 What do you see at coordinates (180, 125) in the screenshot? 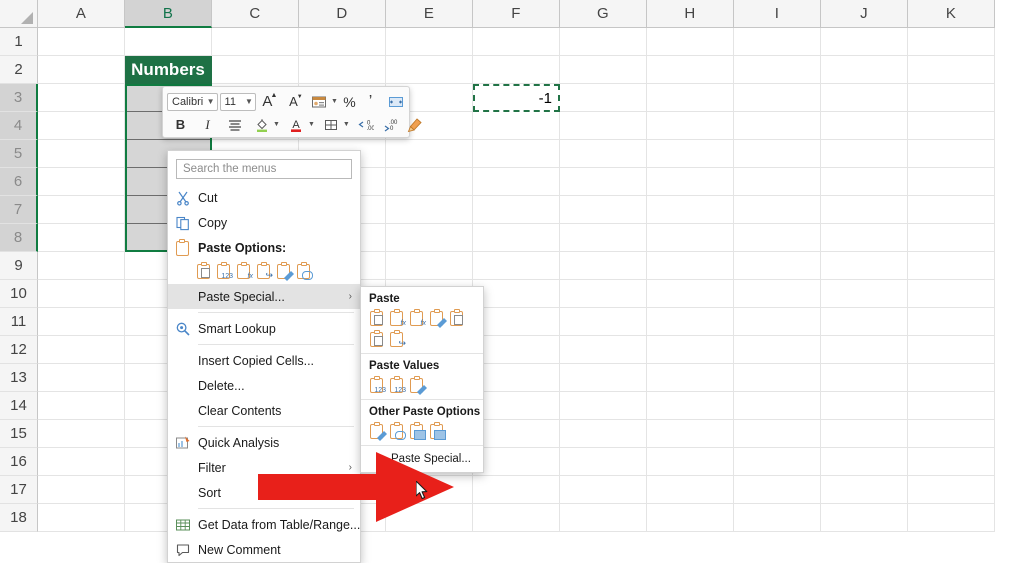
I see `bold-button: B` at bounding box center [180, 125].